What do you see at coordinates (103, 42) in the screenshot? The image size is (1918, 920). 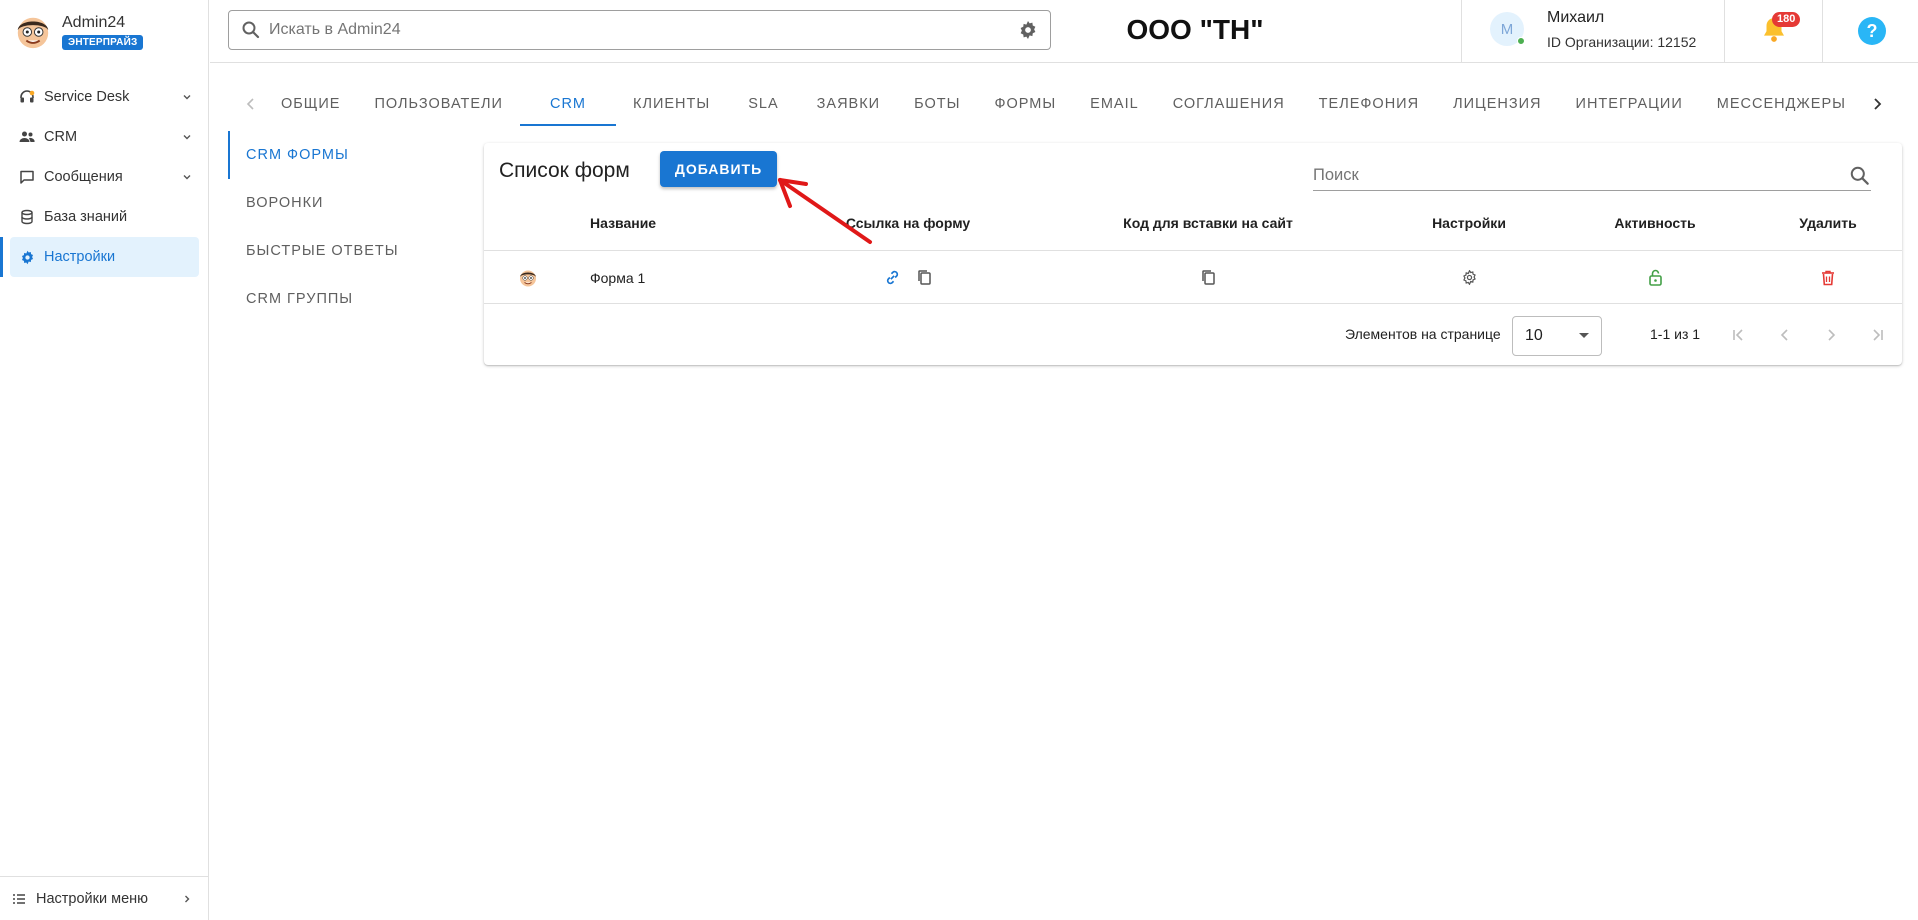 I see `plan-badge: ЭНТЕРПРАЙЗ` at bounding box center [103, 42].